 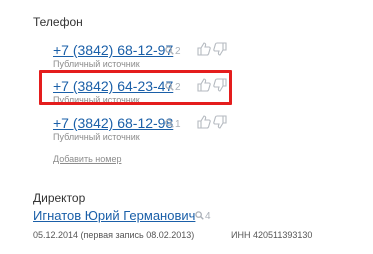 I want to click on director-inn: ИНН 420511393130, so click(x=272, y=235).